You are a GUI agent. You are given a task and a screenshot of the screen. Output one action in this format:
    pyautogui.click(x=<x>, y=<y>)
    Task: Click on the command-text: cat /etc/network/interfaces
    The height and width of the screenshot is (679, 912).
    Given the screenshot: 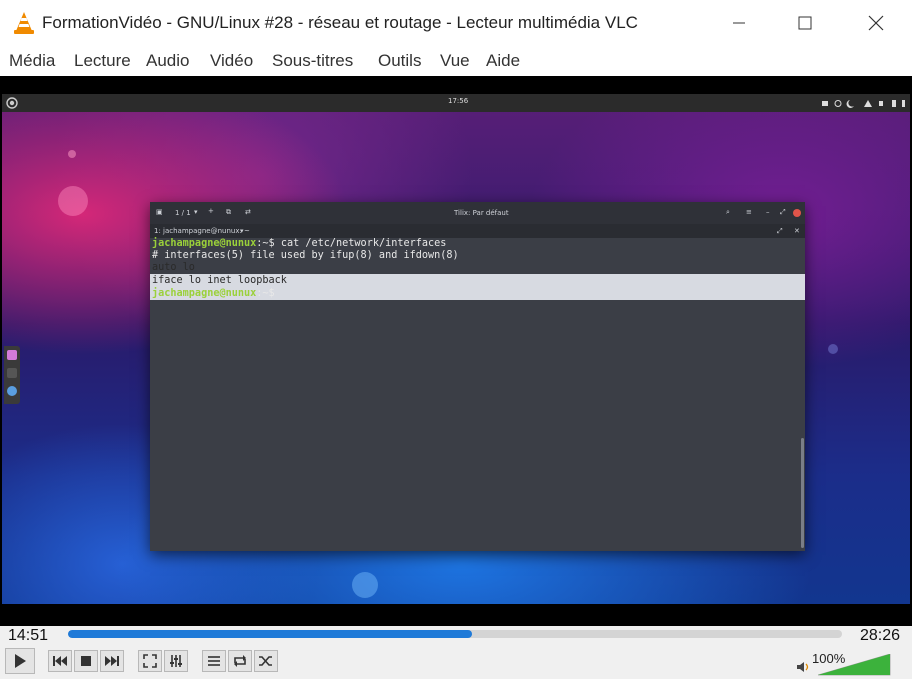 What is the action you would take?
    pyautogui.click(x=360, y=243)
    